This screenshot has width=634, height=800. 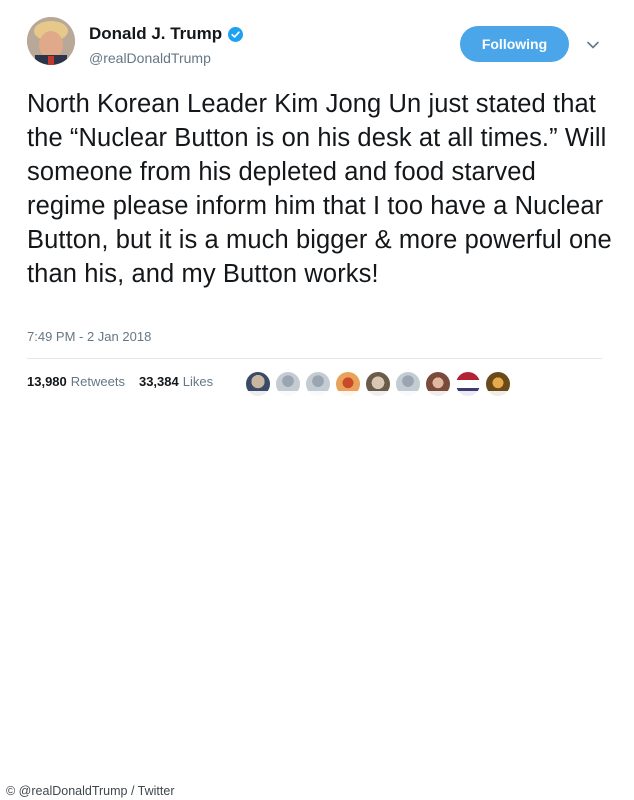 I want to click on retweets-stat: 13,980 Retweets, so click(x=76, y=381).